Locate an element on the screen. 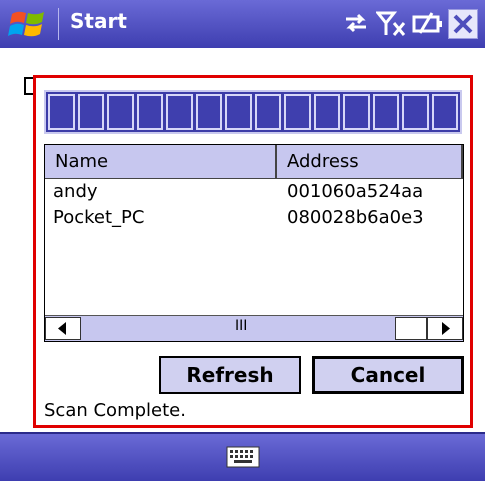 The image size is (485, 481). close-button is located at coordinates (463, 24).